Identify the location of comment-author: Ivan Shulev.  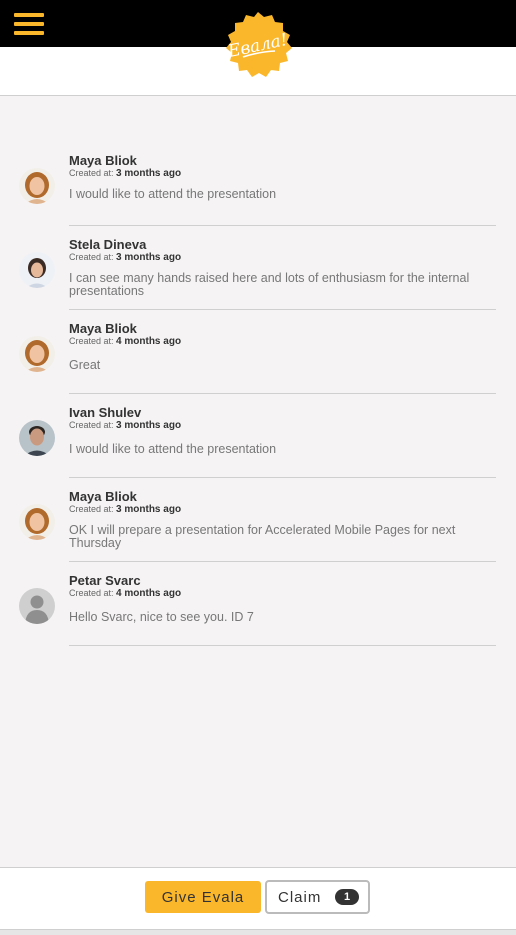
(105, 412).